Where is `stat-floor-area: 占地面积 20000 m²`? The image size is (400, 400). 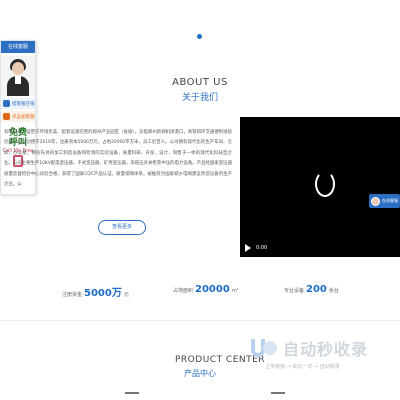
stat-floor-area: 占地面积 20000 m² is located at coordinates (206, 289).